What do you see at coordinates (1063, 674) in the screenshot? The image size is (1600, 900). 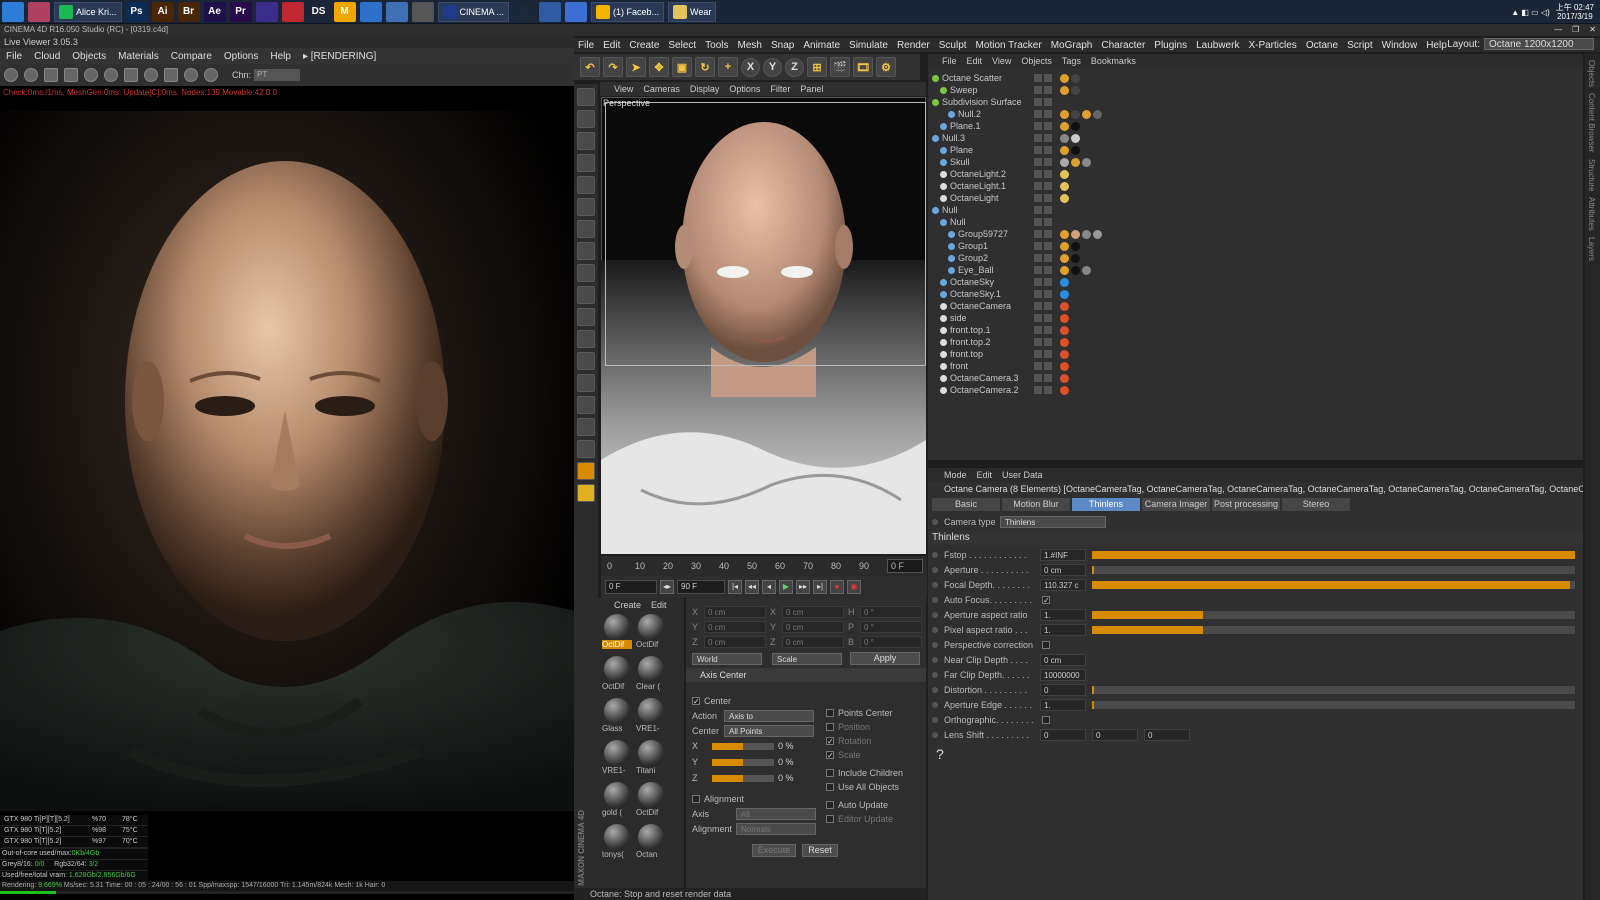 I see `param-value-field: 10000000` at bounding box center [1063, 674].